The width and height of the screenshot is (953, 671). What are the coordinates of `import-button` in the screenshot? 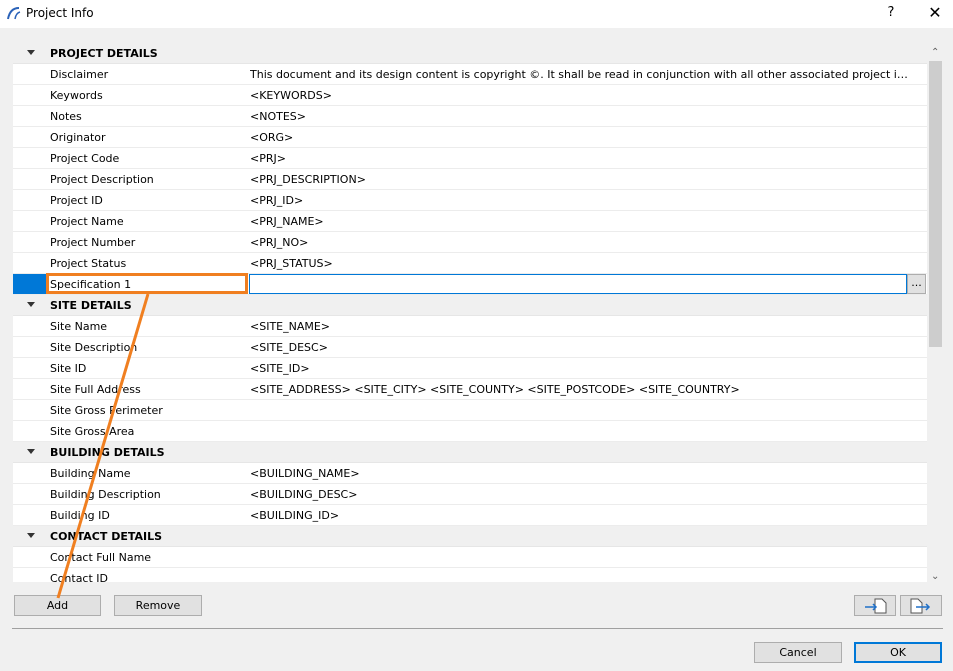 It's located at (875, 605).